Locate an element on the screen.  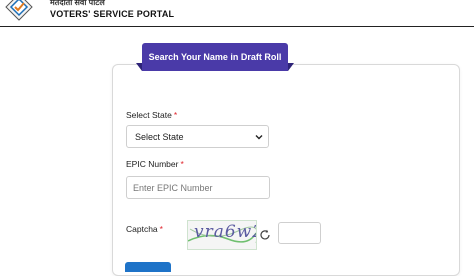
form-title-tab: Search Your Name in Draft Roll is located at coordinates (215, 57).